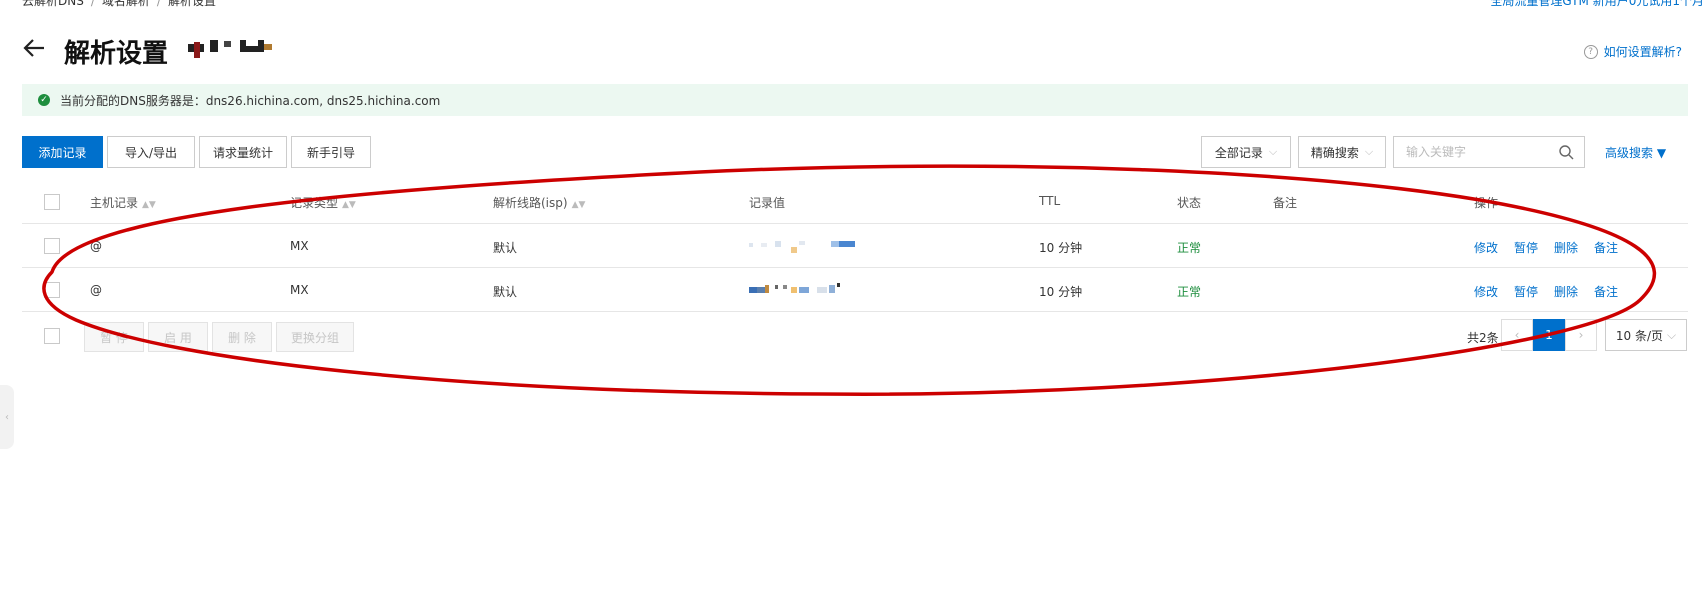  What do you see at coordinates (1486, 203) in the screenshot?
I see `column-header-actions: 操作` at bounding box center [1486, 203].